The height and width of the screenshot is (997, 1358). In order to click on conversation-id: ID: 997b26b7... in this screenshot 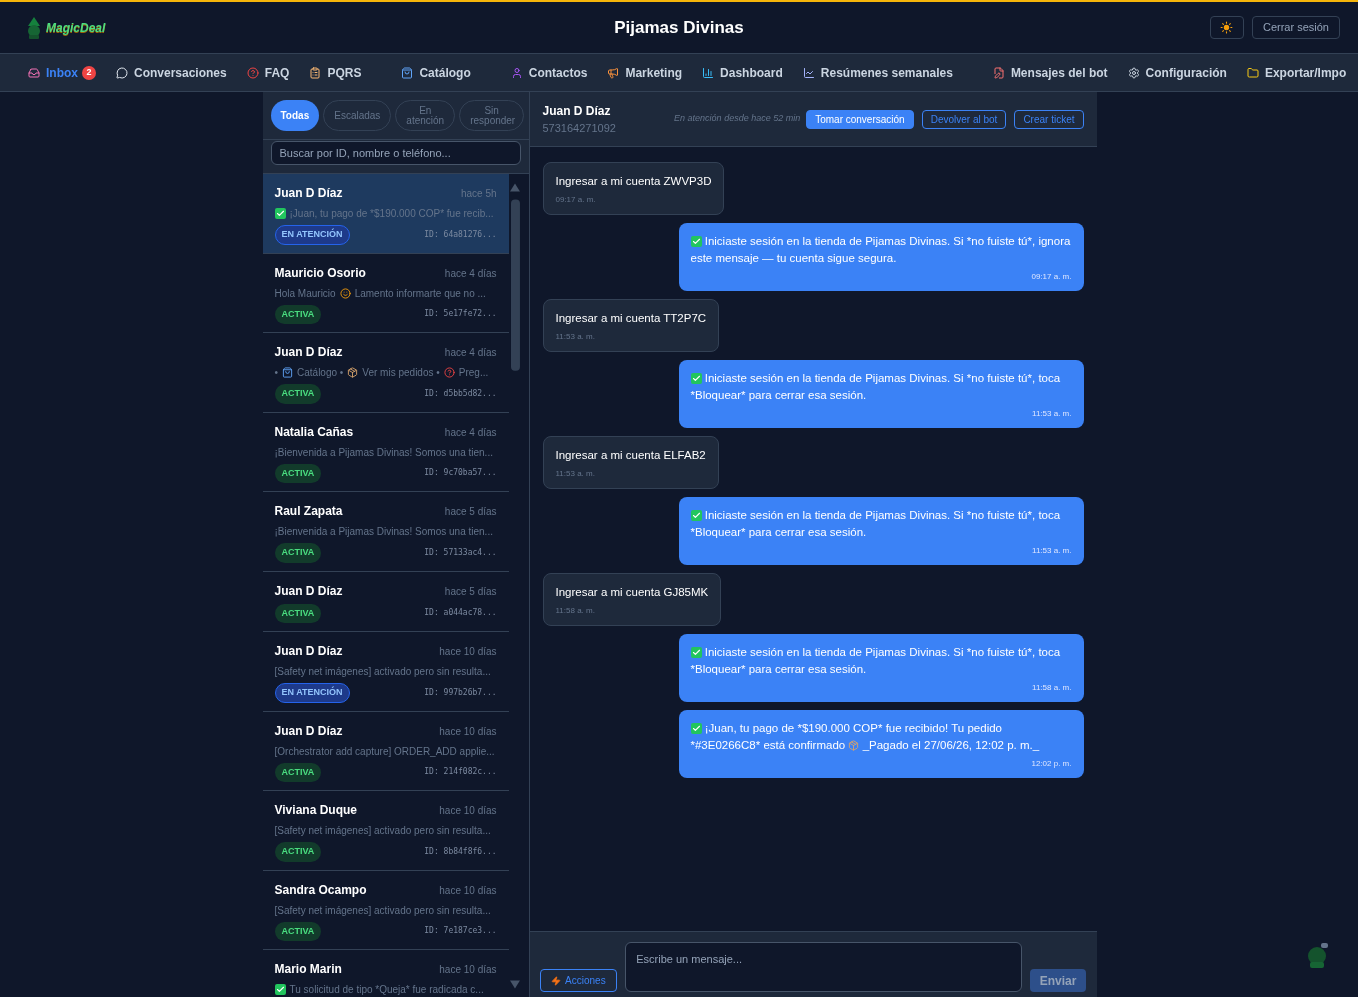, I will do `click(460, 692)`.